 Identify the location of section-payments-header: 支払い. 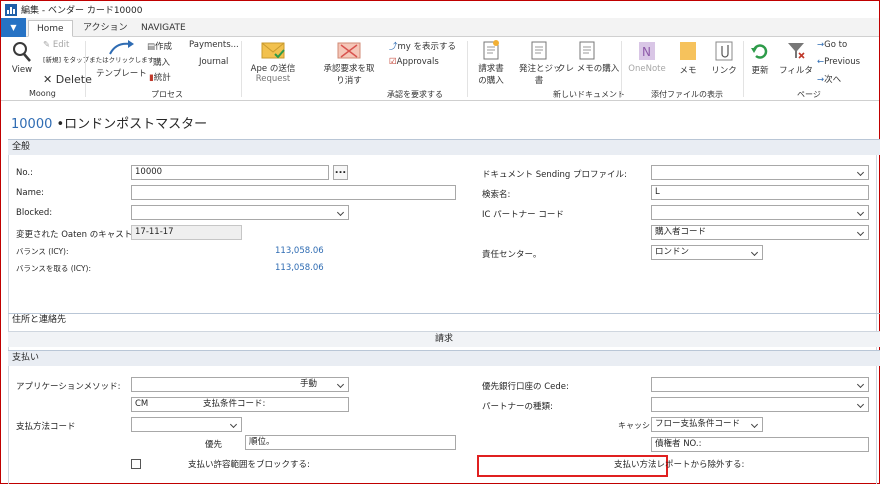
(444, 358).